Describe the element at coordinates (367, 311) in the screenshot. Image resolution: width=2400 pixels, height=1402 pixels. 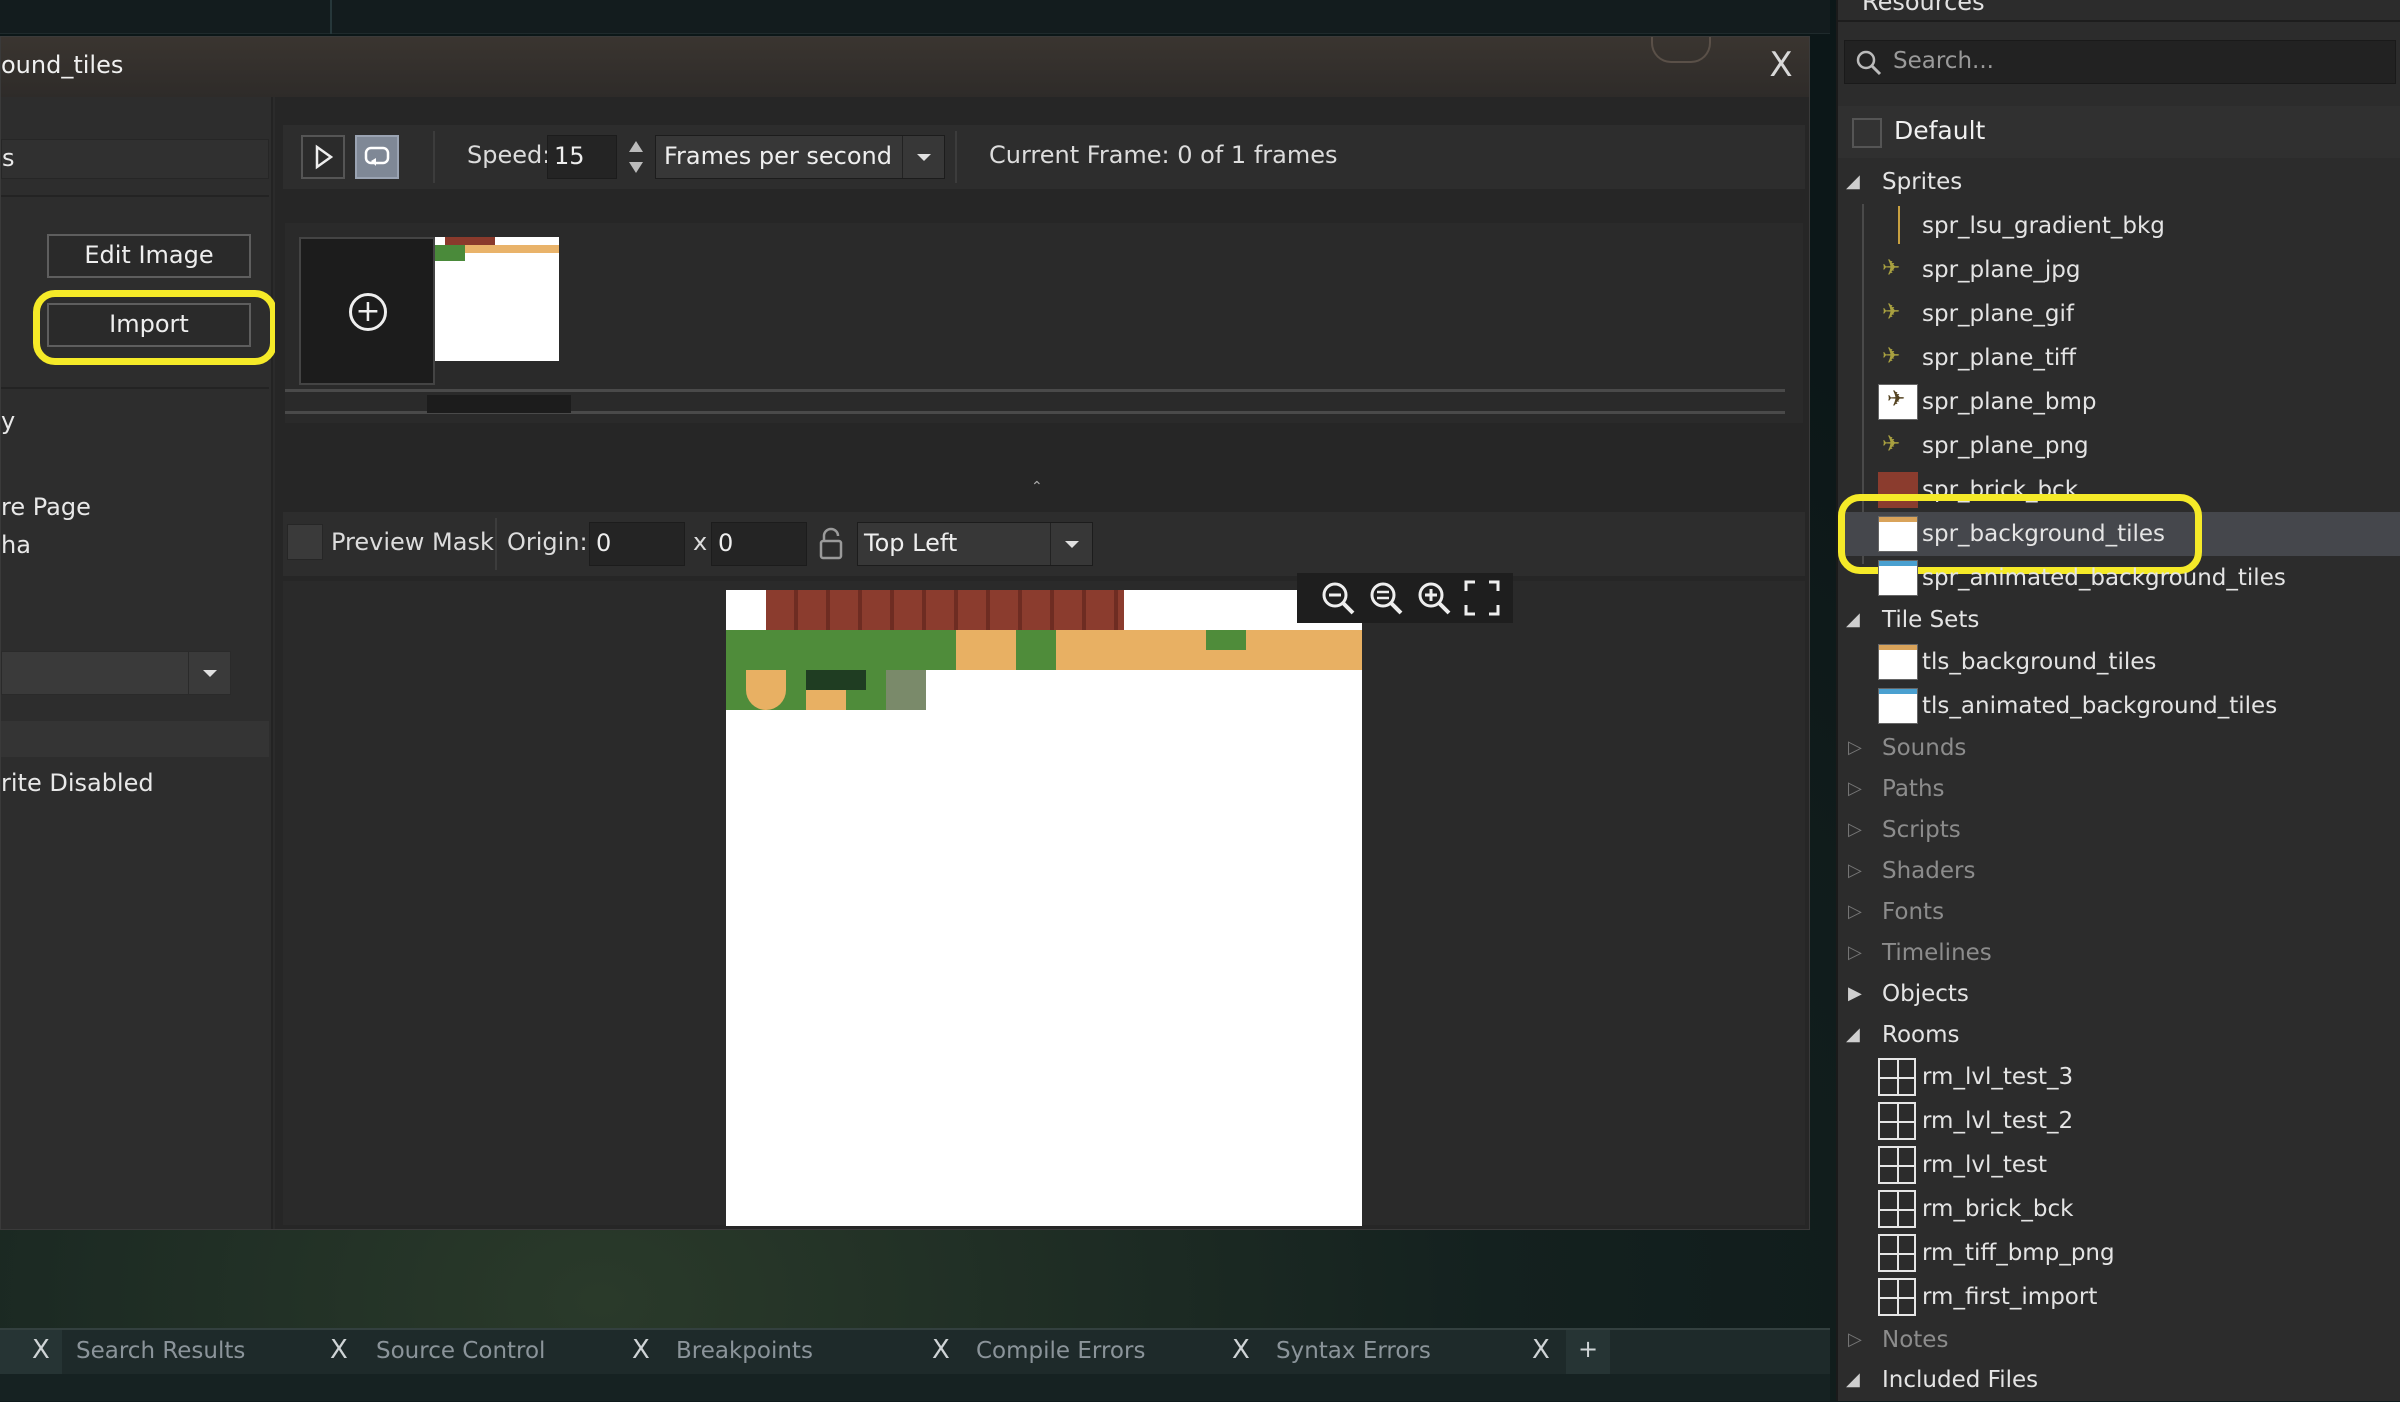
I see `add-frame-button: +` at that location.